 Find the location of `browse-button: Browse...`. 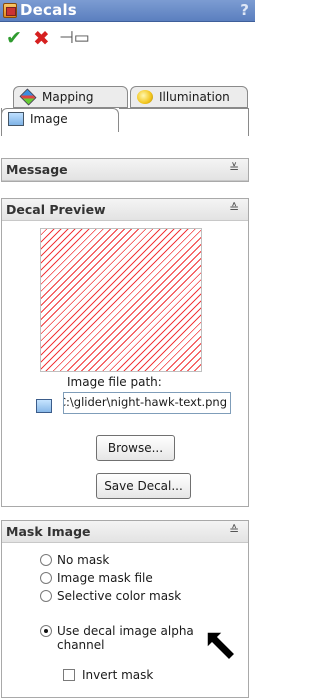

browse-button: Browse... is located at coordinates (135, 448).